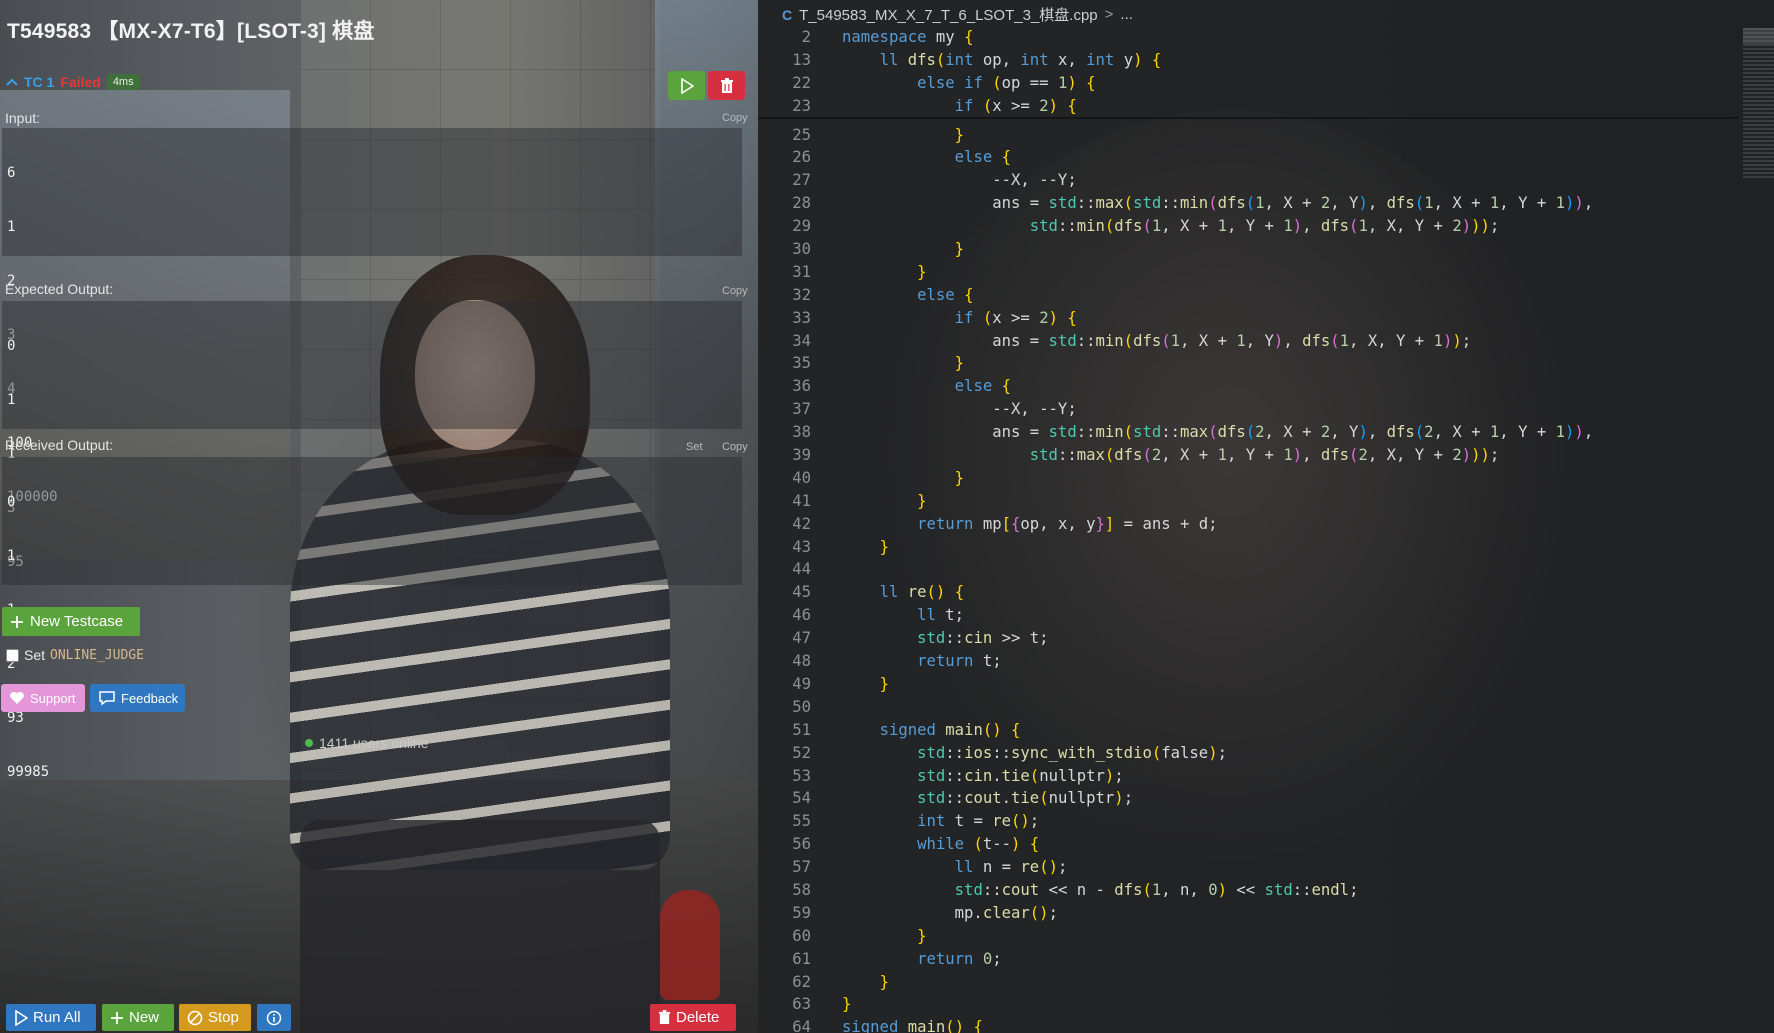 This screenshot has width=1774, height=1033. Describe the element at coordinates (664, 1017) in the screenshot. I see `trash-icon` at that location.